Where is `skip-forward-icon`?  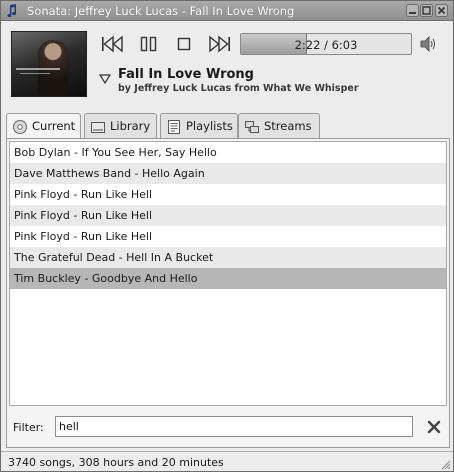
skip-forward-icon is located at coordinates (219, 44).